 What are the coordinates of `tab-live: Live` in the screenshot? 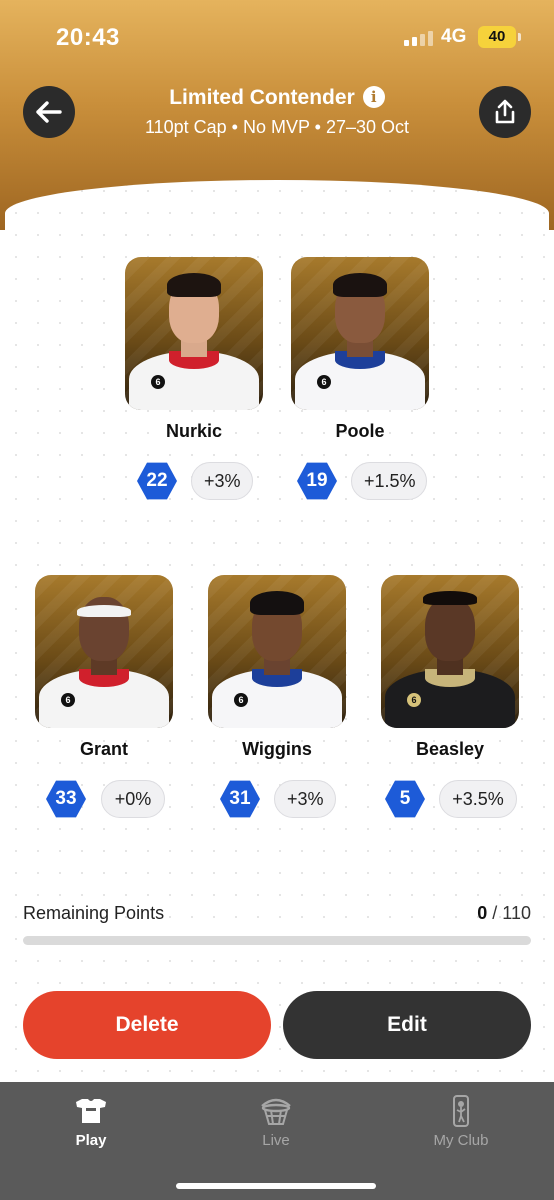 It's located at (276, 1121).